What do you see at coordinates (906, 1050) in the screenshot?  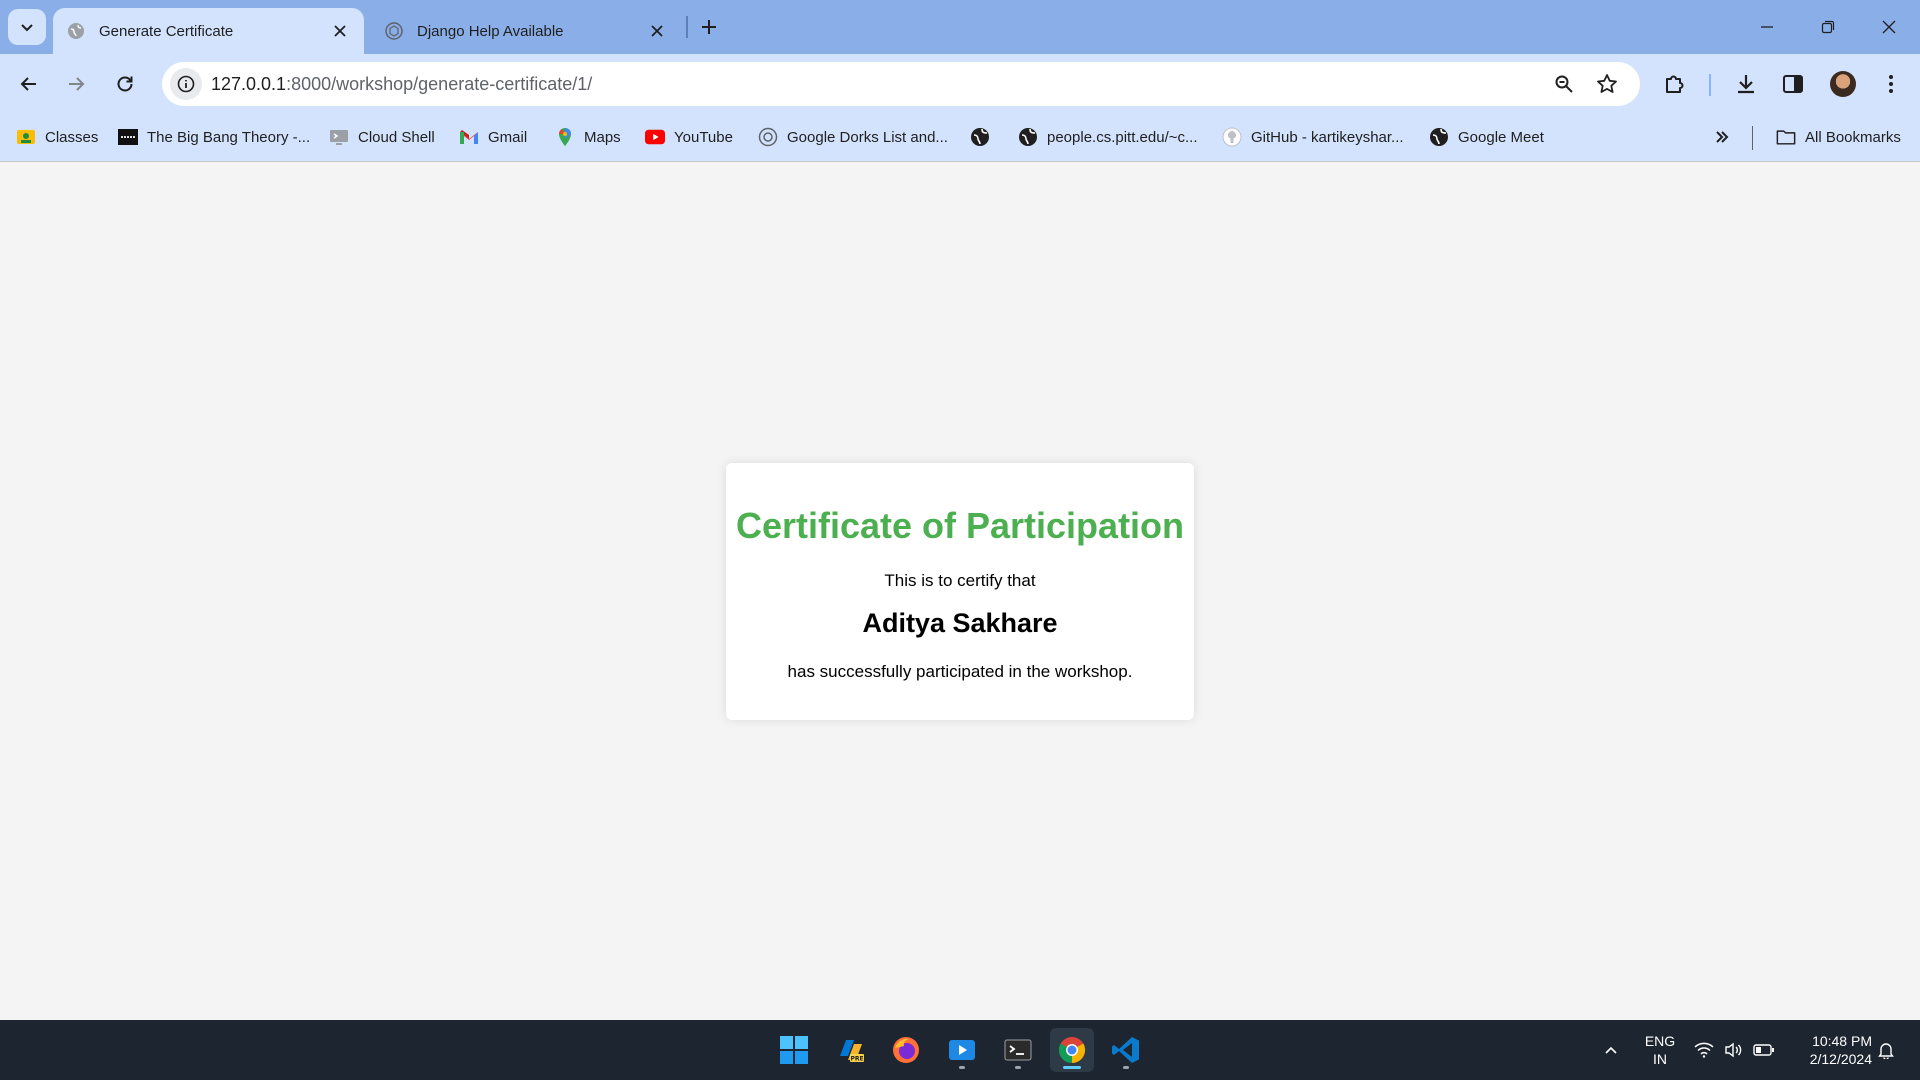 I see `firefox-app` at bounding box center [906, 1050].